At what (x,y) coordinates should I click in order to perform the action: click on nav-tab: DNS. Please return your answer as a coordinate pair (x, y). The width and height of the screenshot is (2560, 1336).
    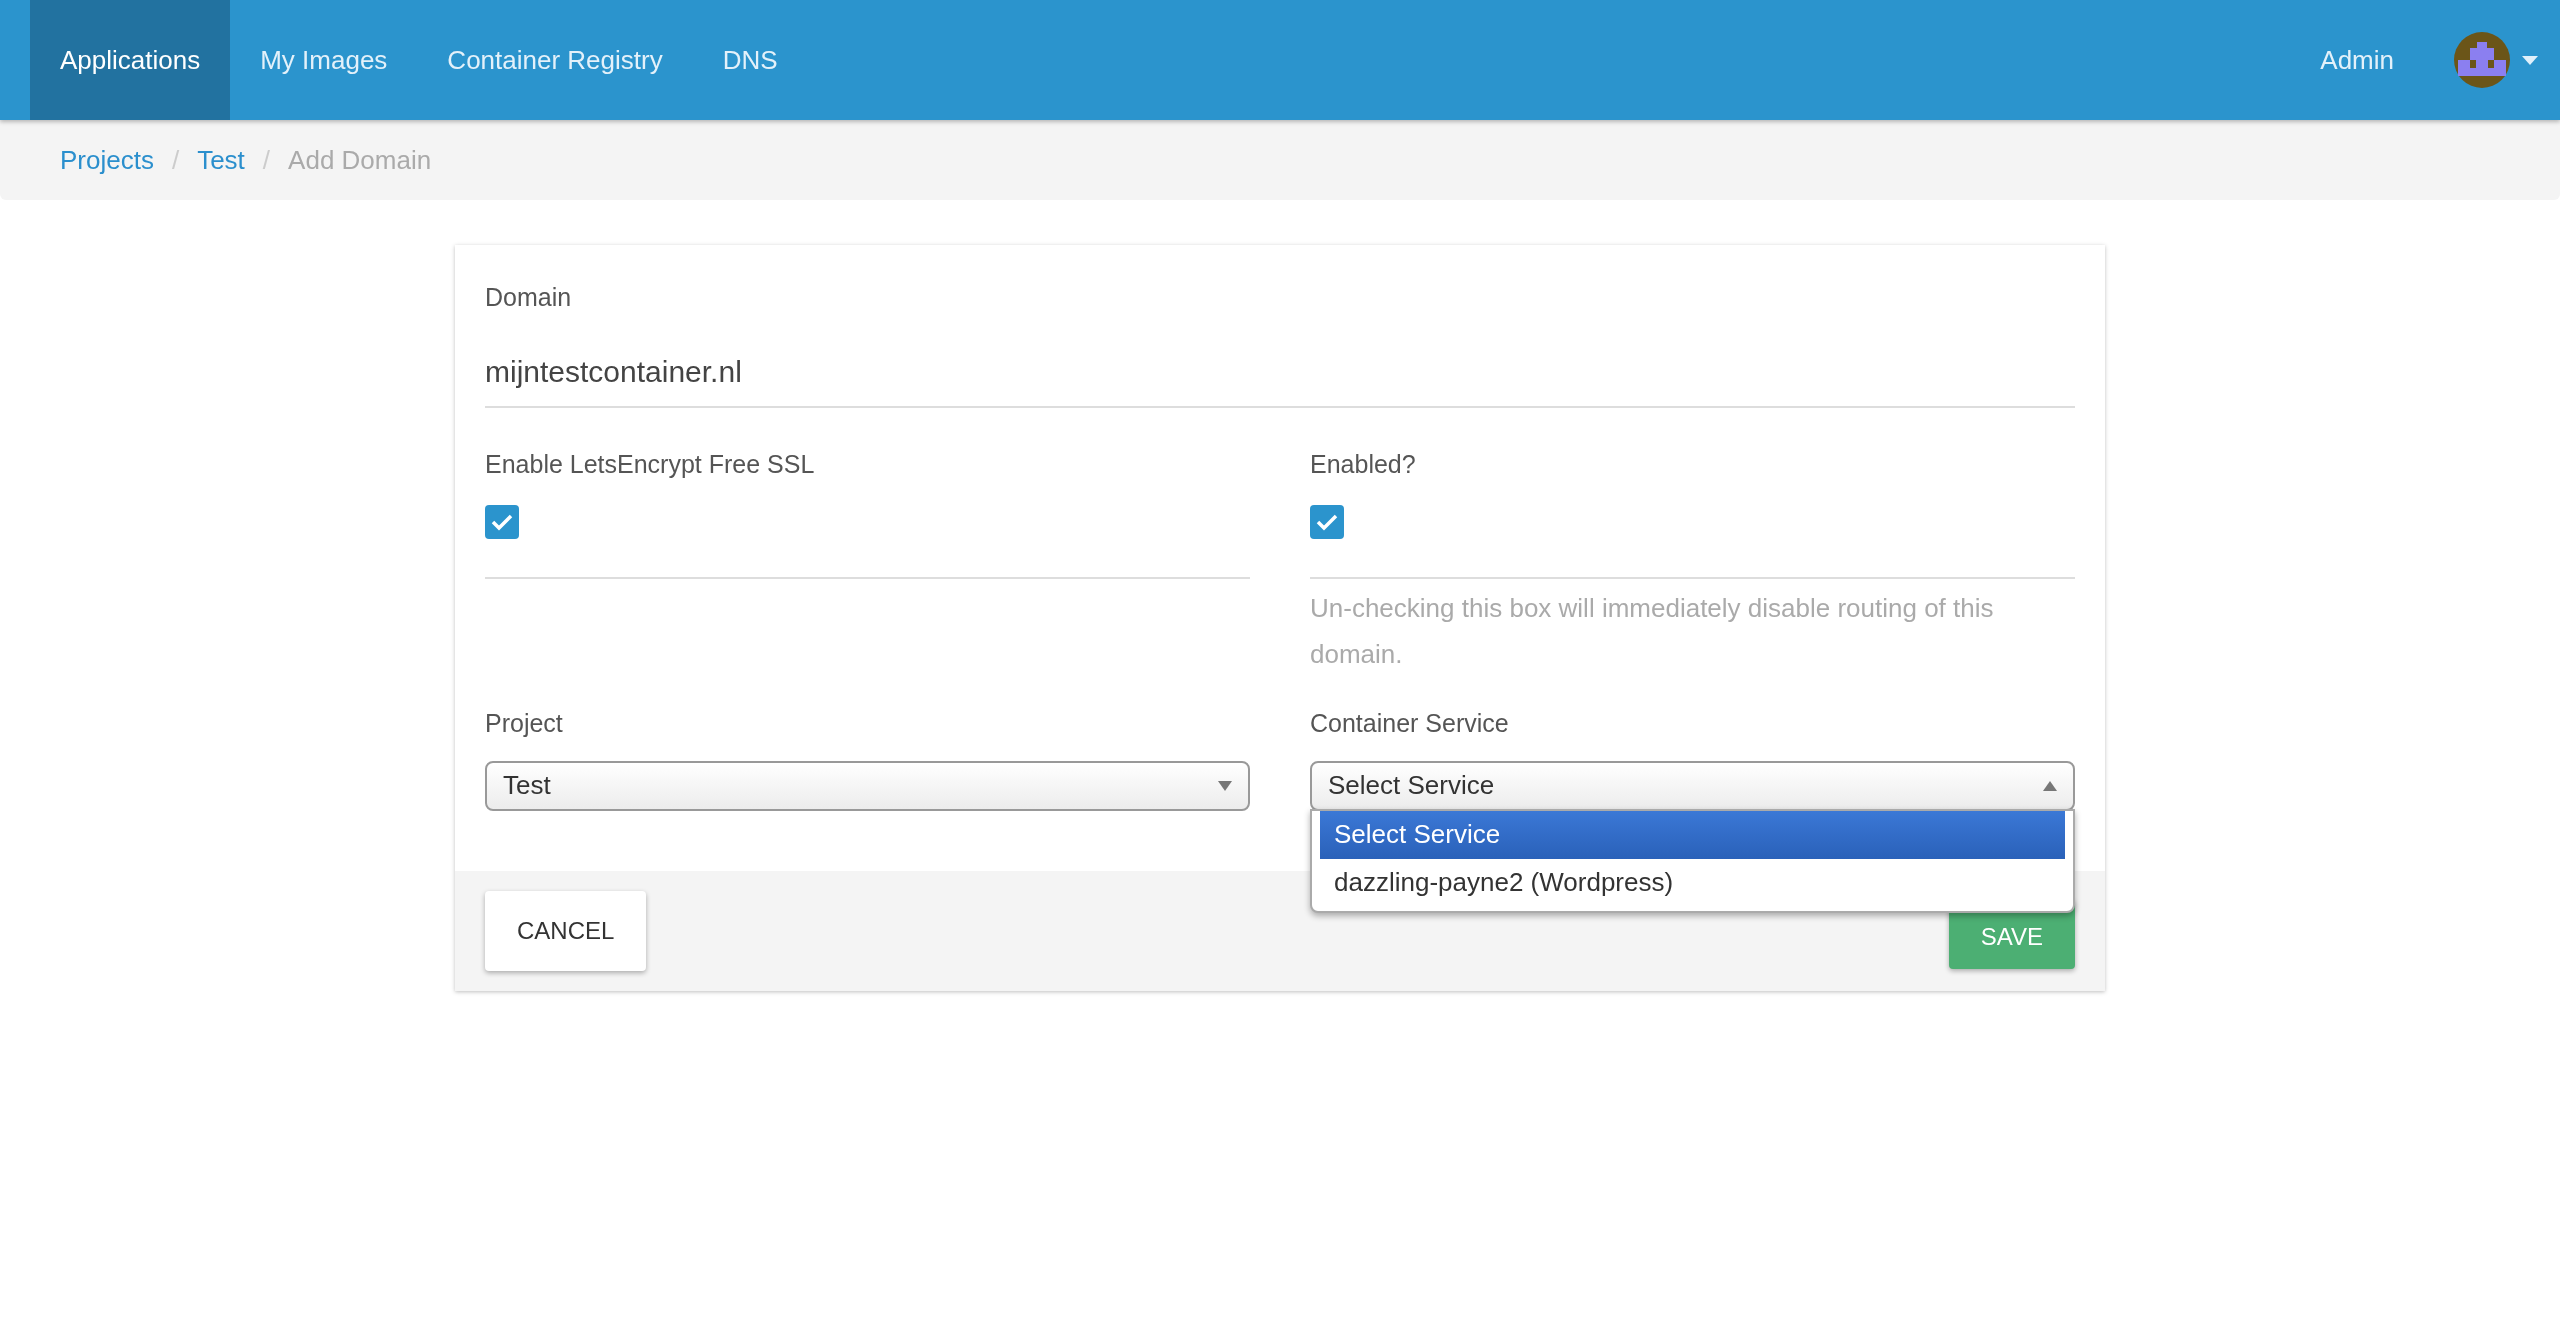
    Looking at the image, I should click on (750, 60).